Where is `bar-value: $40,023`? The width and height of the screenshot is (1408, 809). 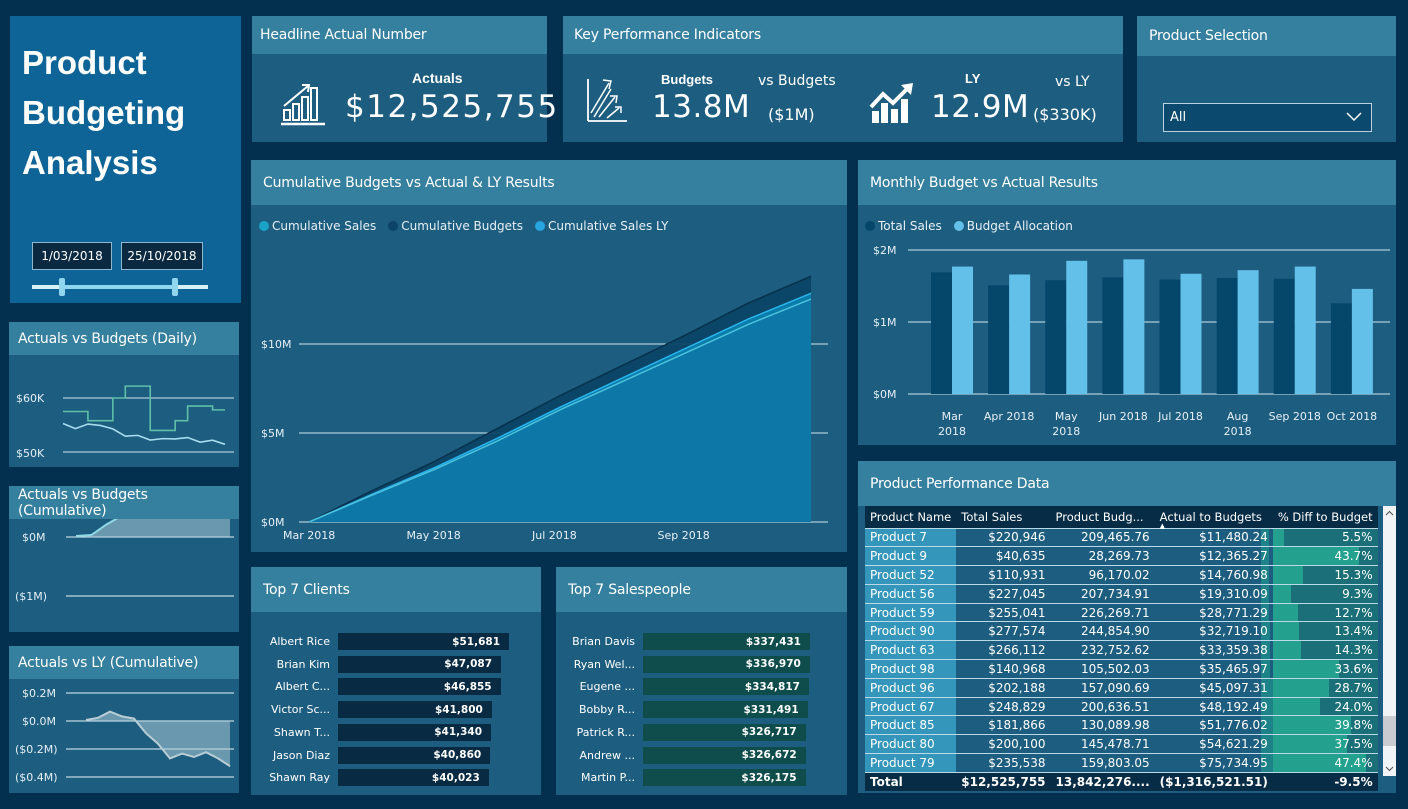
bar-value: $40,023 is located at coordinates (413, 778).